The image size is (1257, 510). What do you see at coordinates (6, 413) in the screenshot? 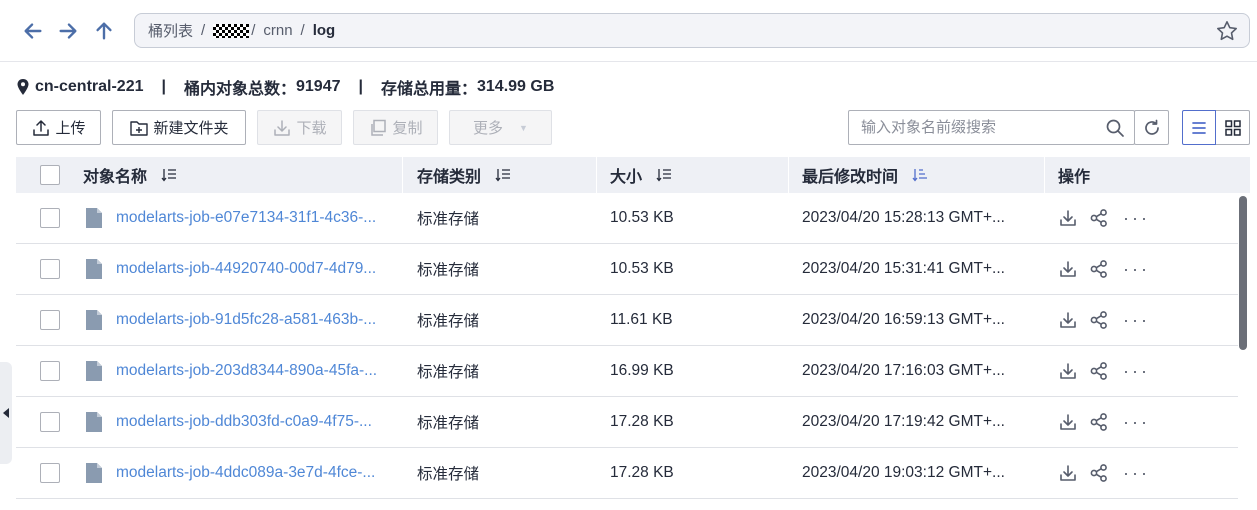
I see `sidebar-collapse-handle` at bounding box center [6, 413].